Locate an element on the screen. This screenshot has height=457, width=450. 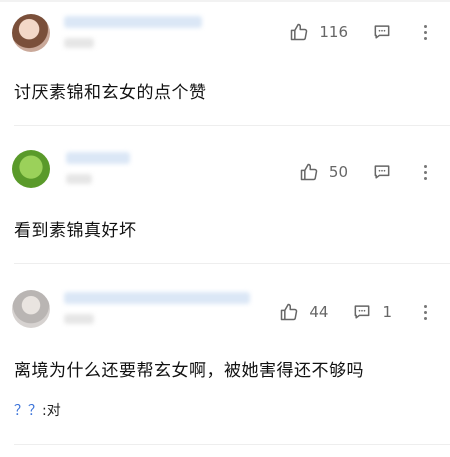
sub-reply-text: 对 is located at coordinates (53, 411).